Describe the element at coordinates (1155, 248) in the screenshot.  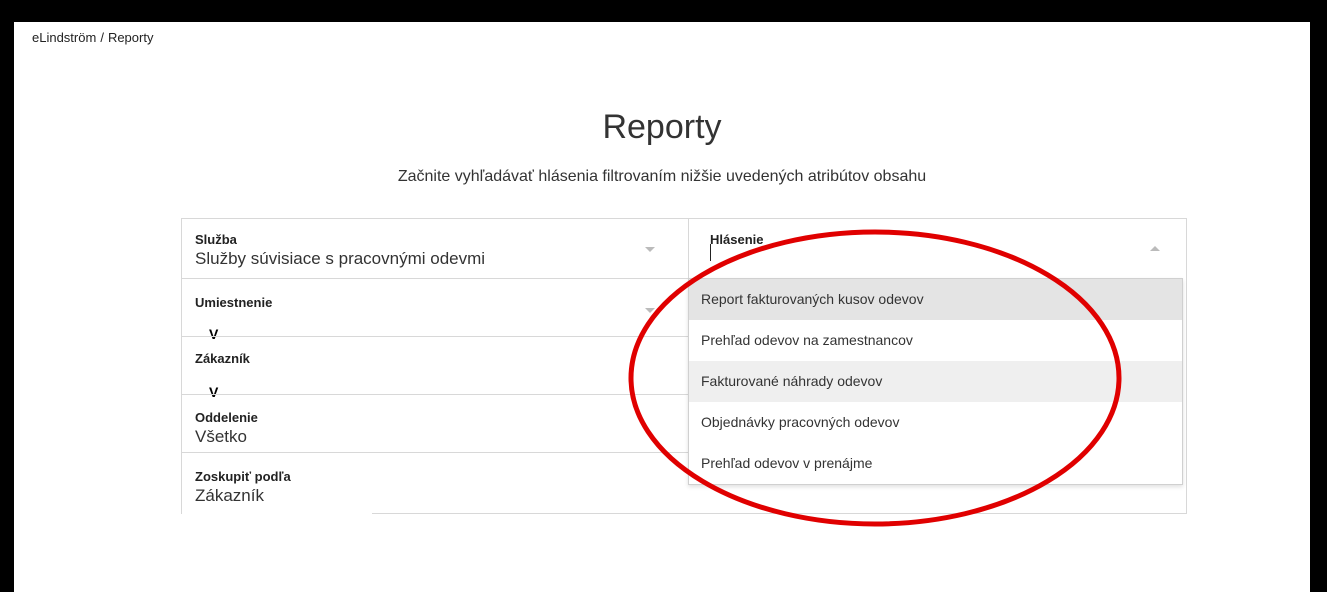
I see `chevron-up-icon` at that location.